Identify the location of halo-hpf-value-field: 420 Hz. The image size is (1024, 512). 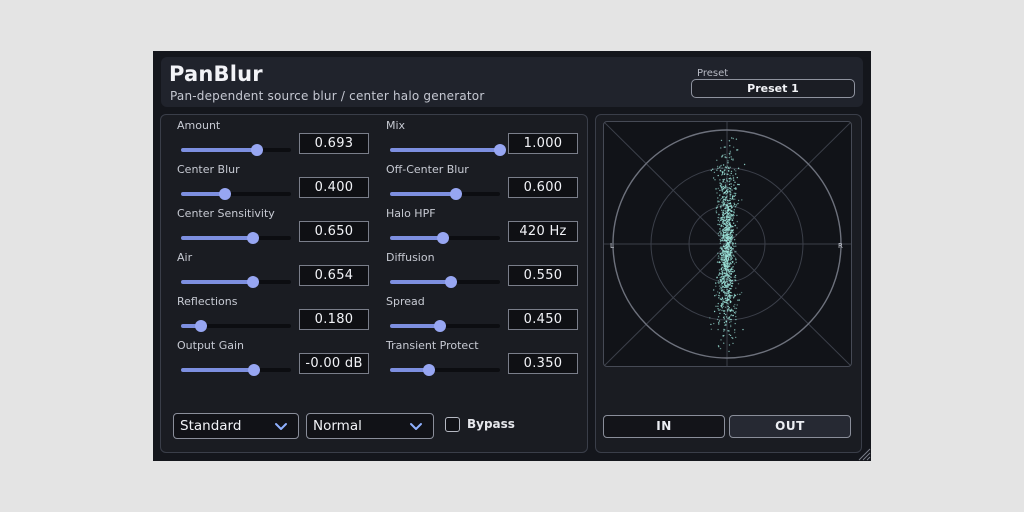
(543, 231).